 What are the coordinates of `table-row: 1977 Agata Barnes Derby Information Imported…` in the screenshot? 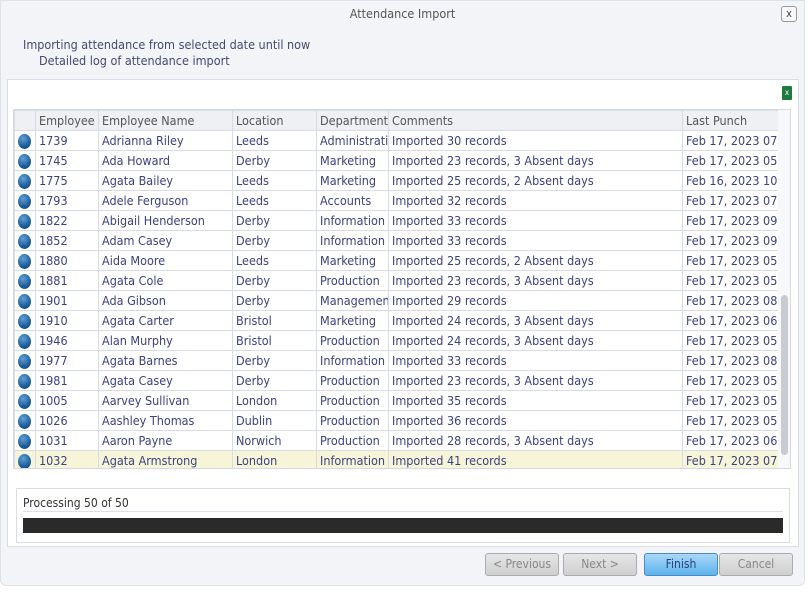 It's located at (396, 360).